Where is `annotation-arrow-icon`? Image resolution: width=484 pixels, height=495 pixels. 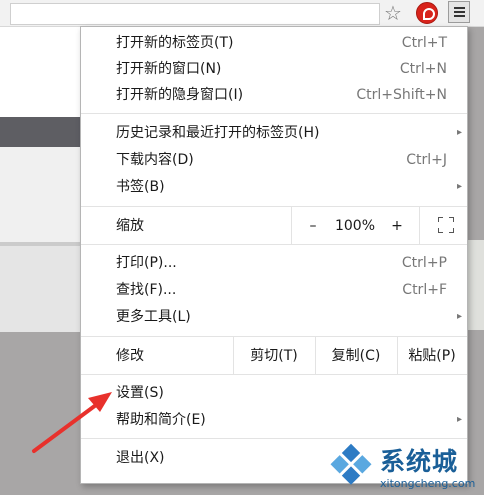 annotation-arrow-icon is located at coordinates (72, 422).